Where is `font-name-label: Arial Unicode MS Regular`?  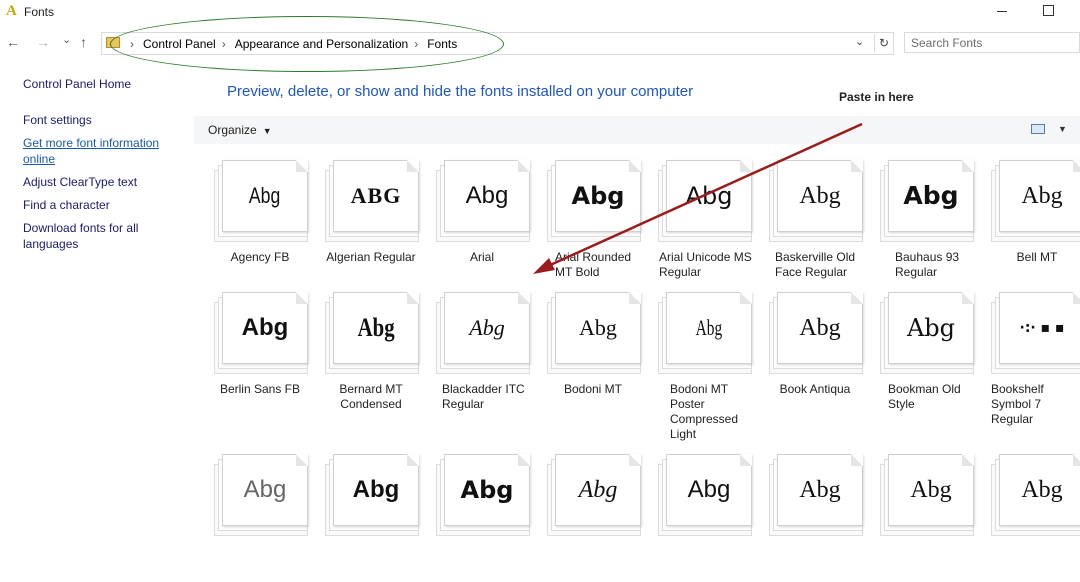 font-name-label: Arial Unicode MS Regular is located at coordinates (705, 264).